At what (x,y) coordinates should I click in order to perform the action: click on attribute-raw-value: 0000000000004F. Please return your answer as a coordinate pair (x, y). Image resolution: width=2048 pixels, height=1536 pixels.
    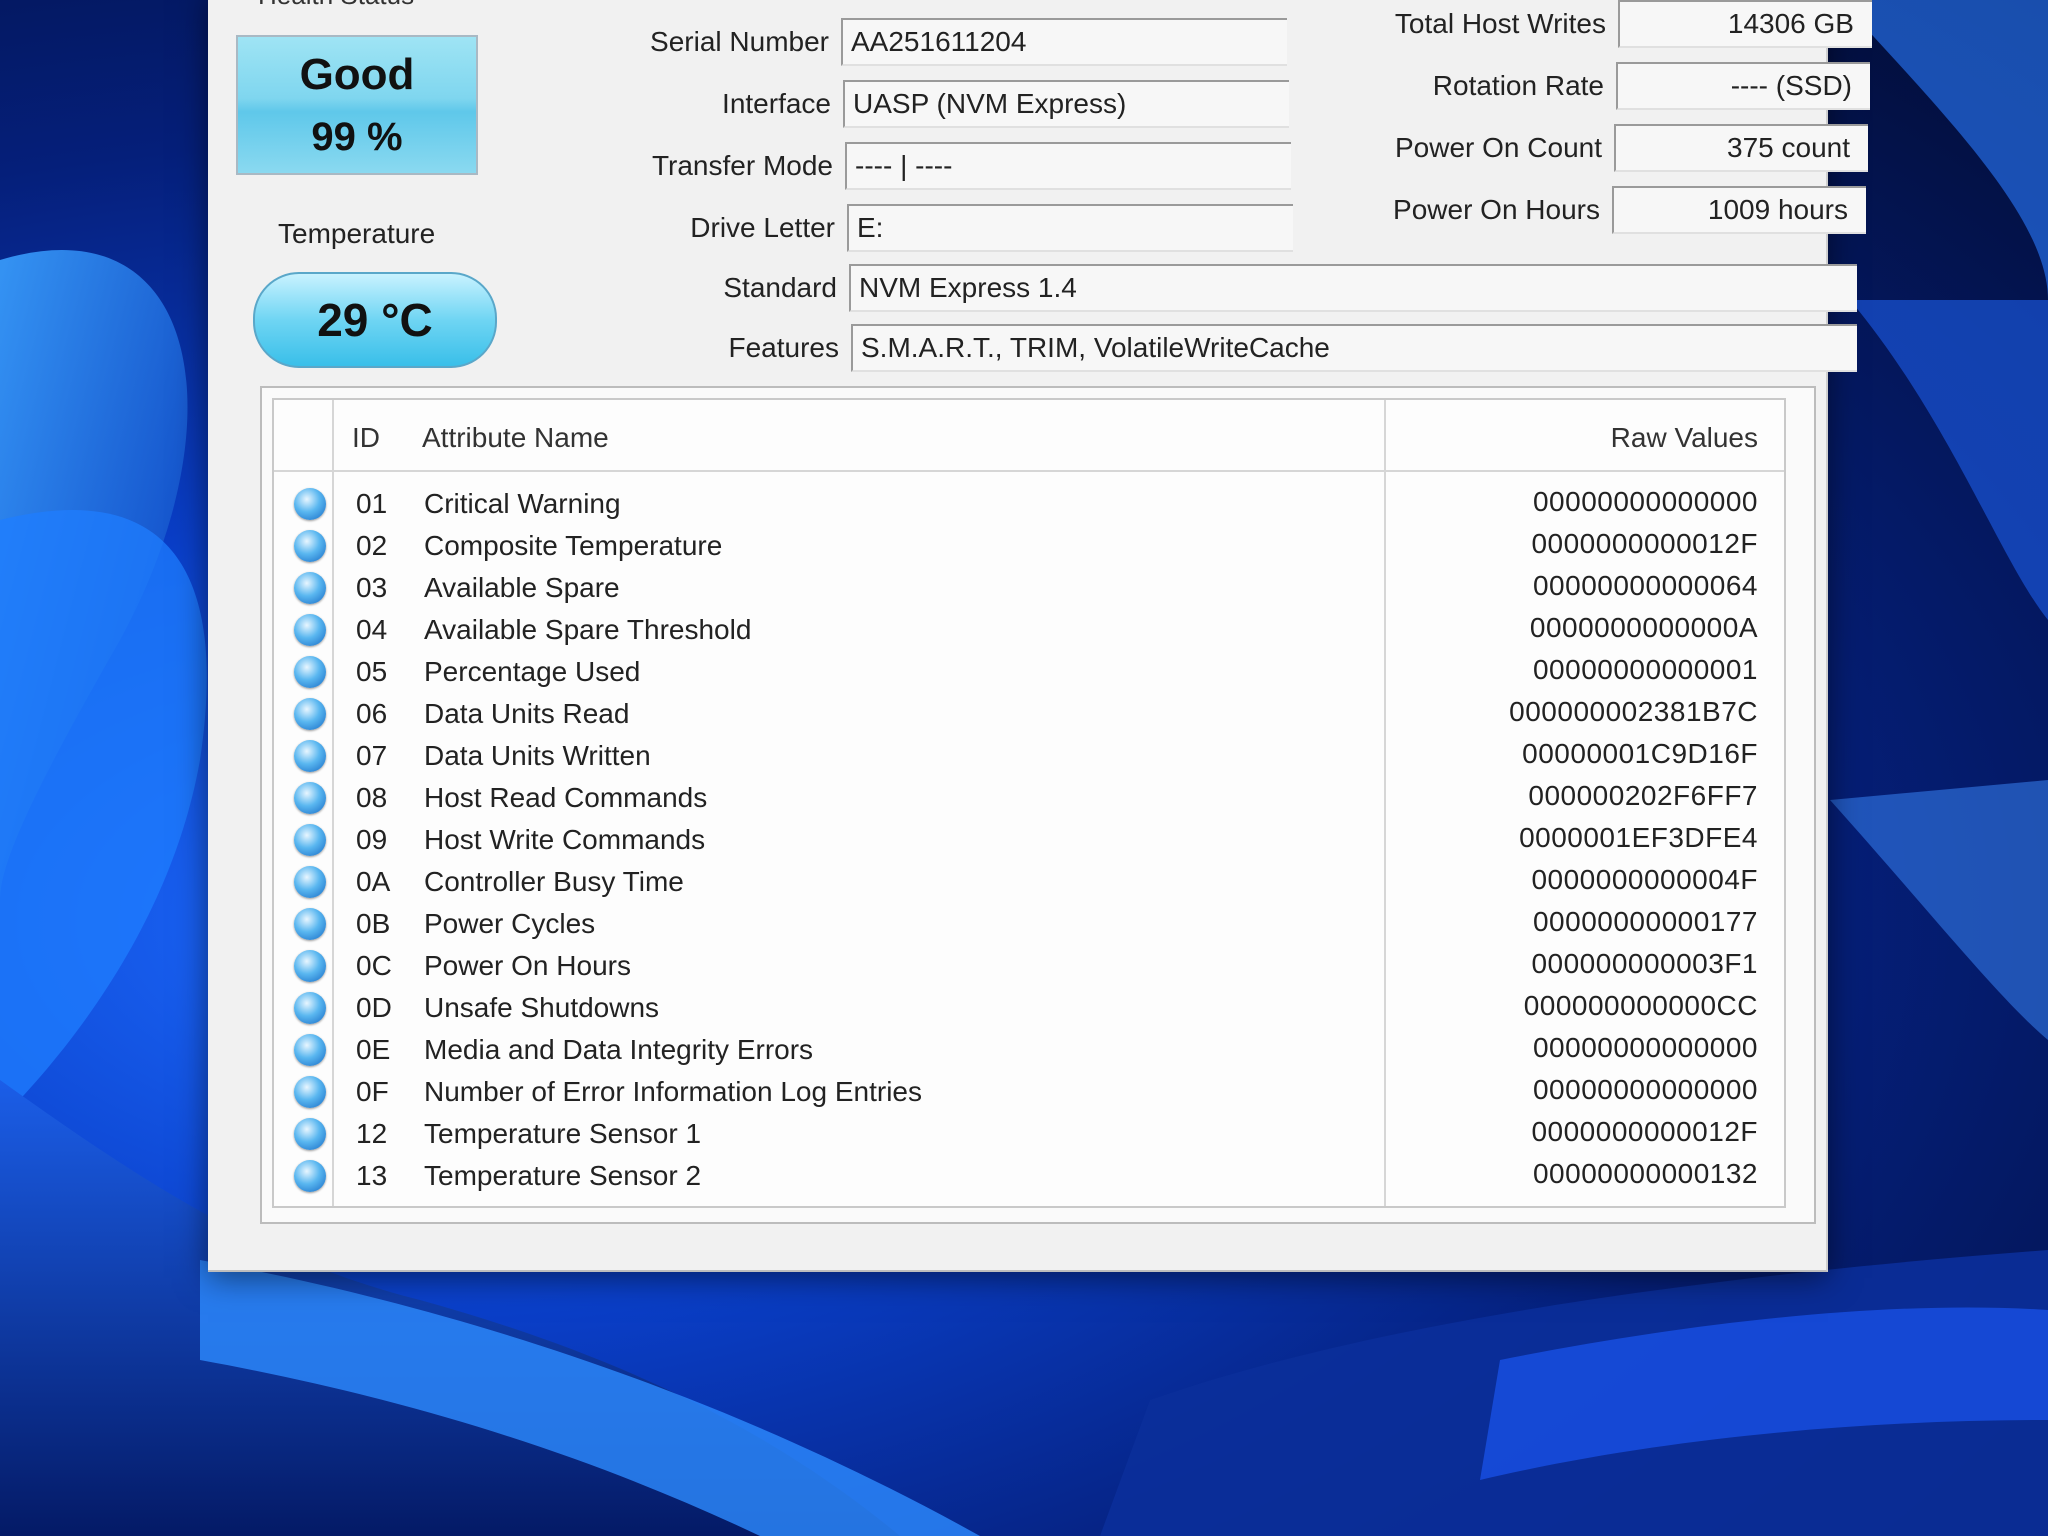
    Looking at the image, I should click on (1644, 879).